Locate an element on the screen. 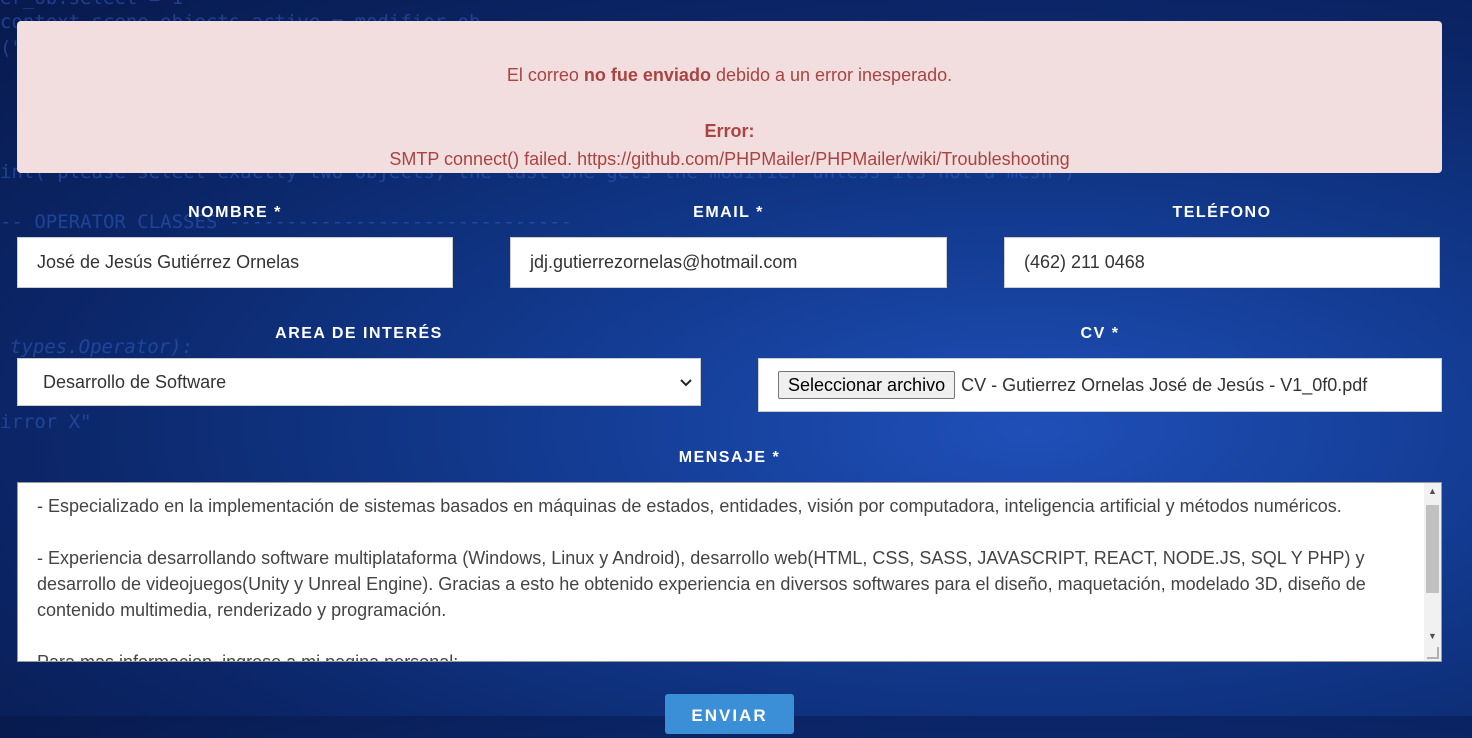  cv-label: CV * is located at coordinates (1100, 333).